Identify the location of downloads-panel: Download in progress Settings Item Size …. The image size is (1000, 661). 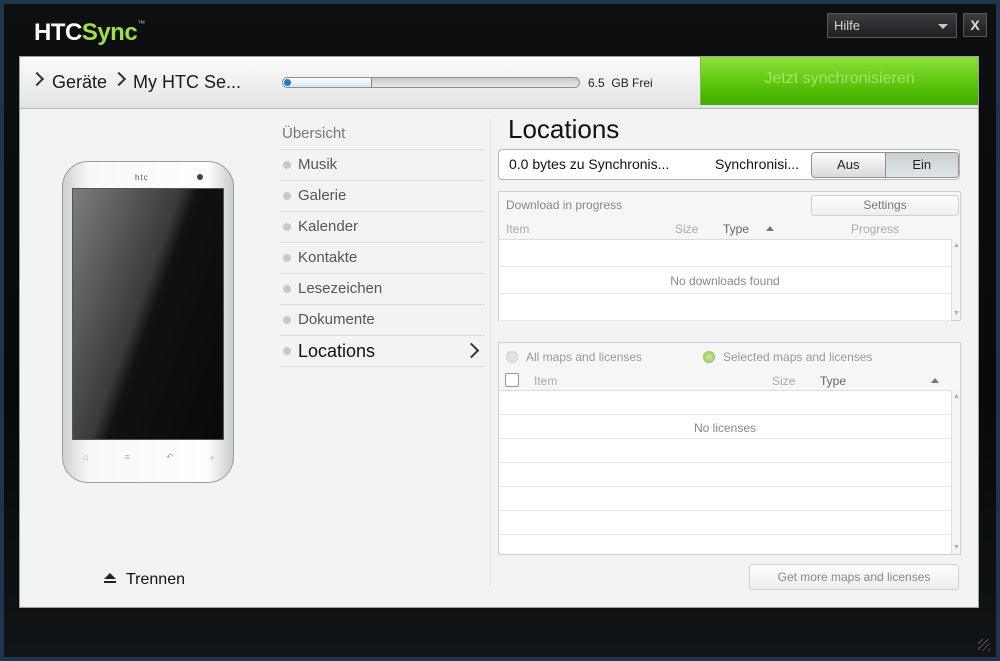
(729, 256).